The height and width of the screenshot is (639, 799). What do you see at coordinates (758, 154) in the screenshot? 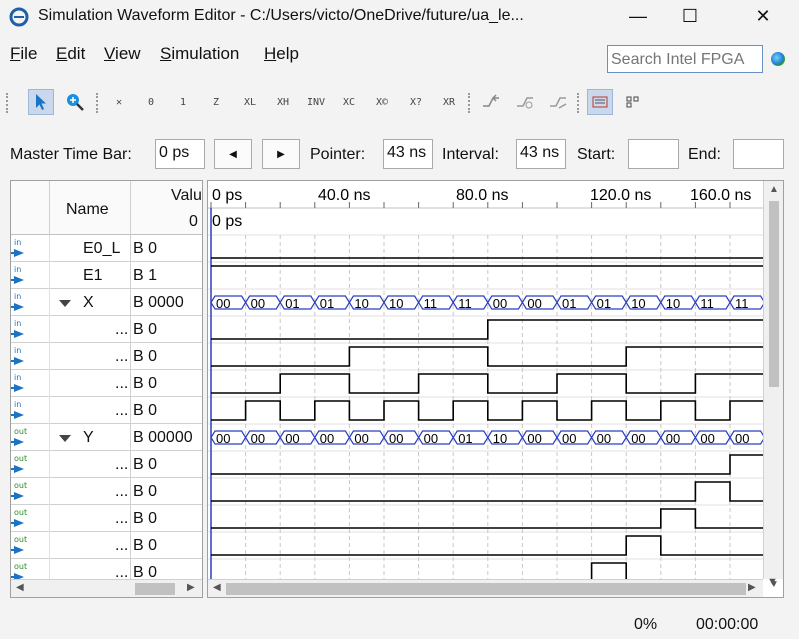
I see `end-field` at bounding box center [758, 154].